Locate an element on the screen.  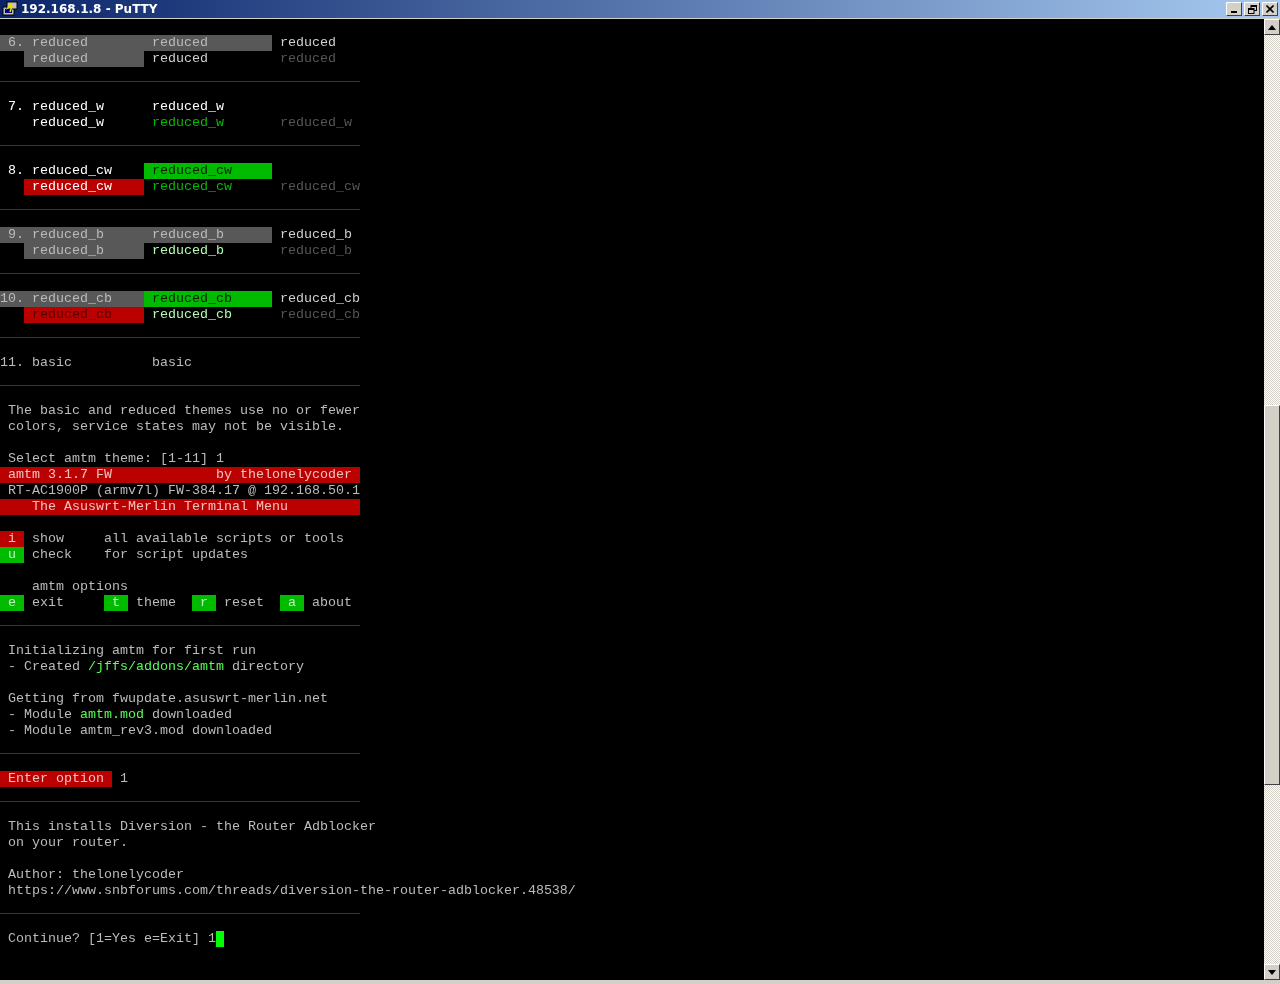
terminal-text: colors, service states may not be visible. is located at coordinates (175, 427).